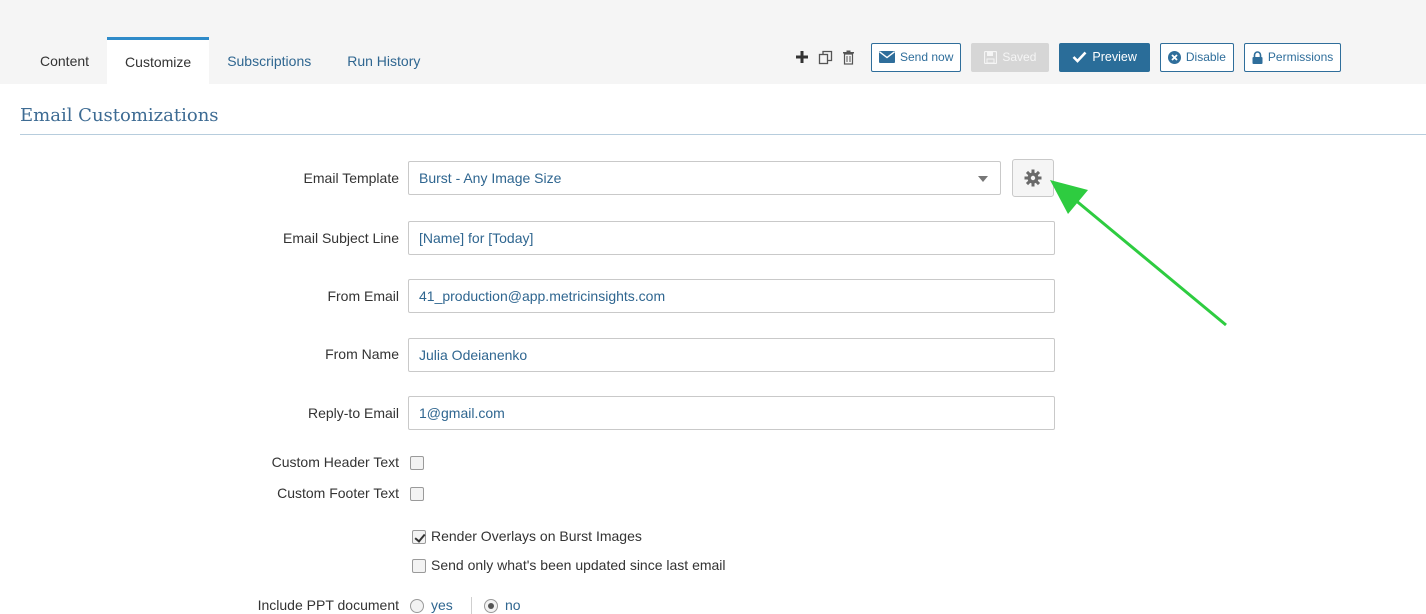 Image resolution: width=1426 pixels, height=614 pixels. What do you see at coordinates (513, 605) in the screenshot?
I see `include-ppt-no-label: no` at bounding box center [513, 605].